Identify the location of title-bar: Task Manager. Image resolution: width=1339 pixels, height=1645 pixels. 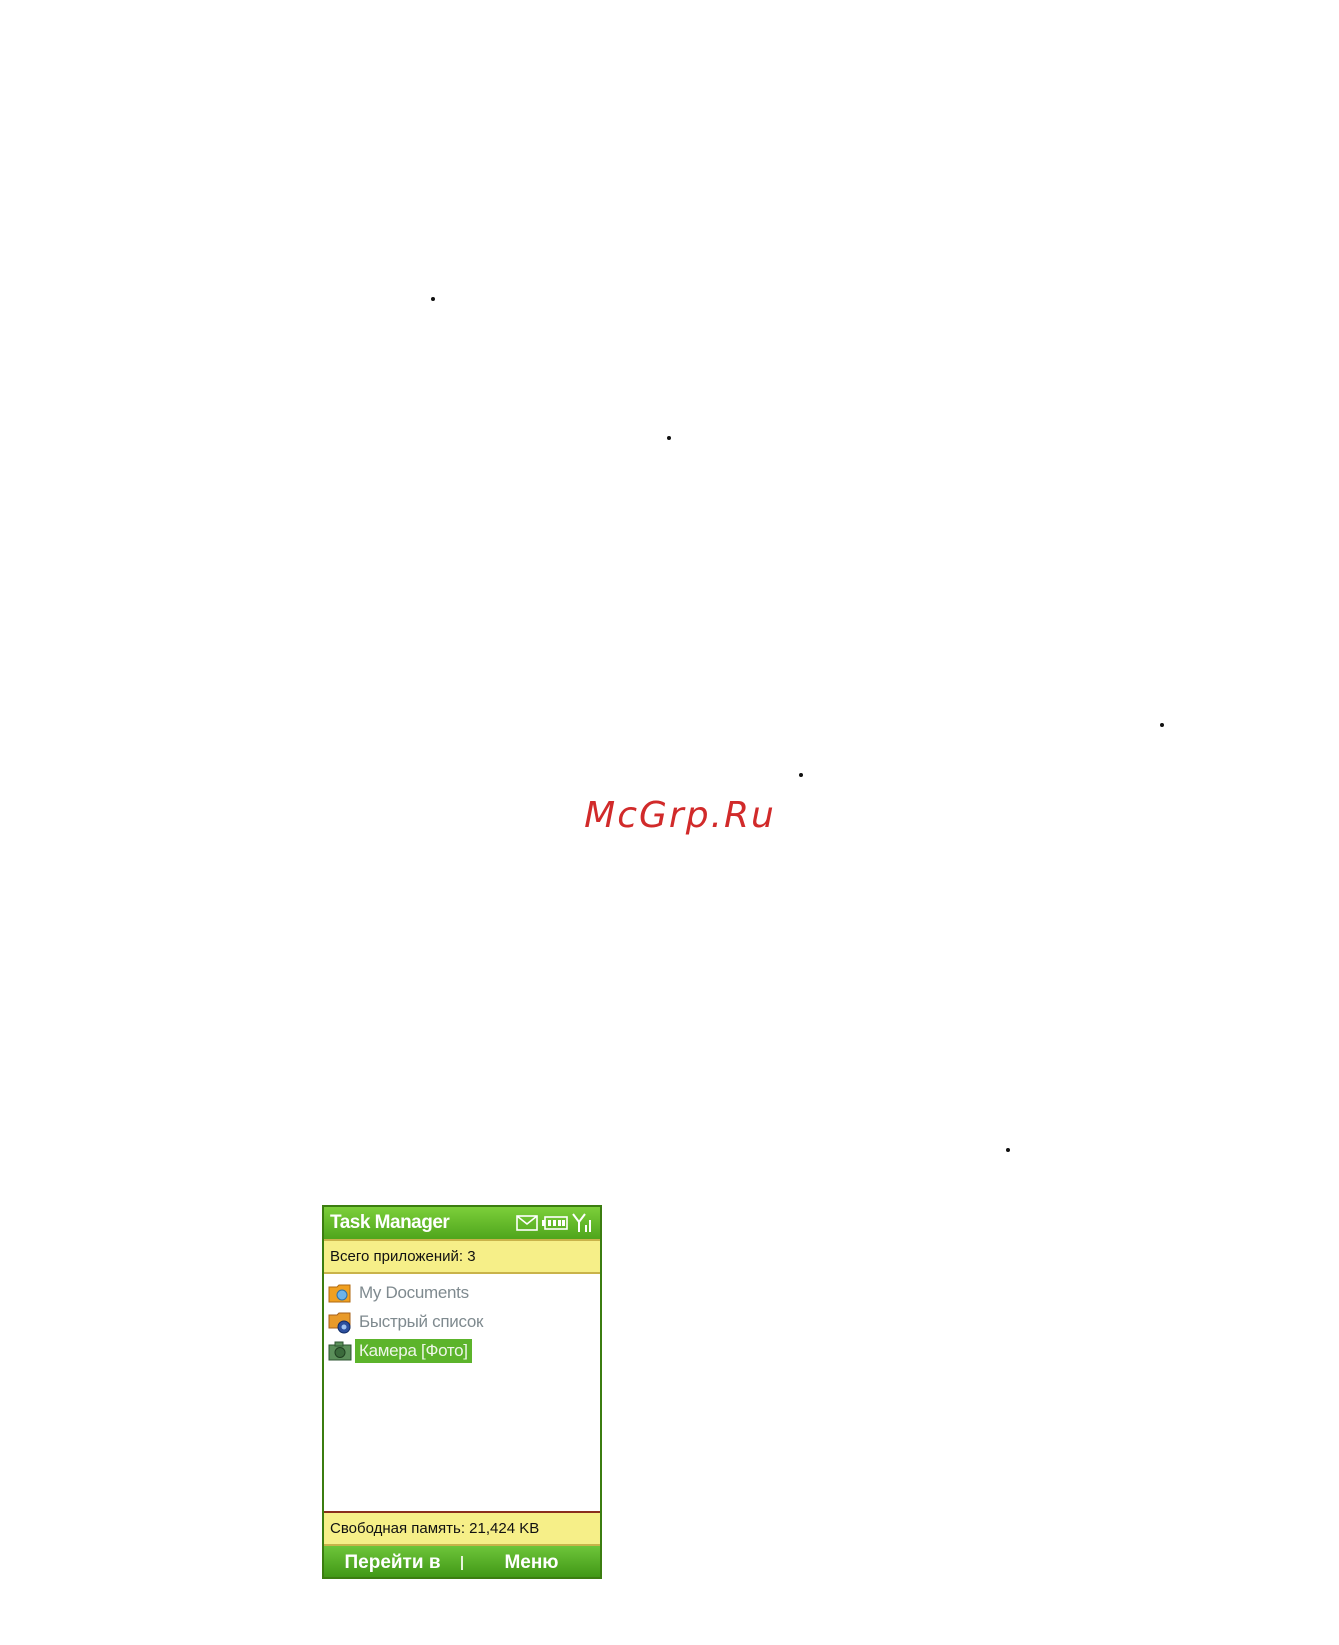
(462, 1223).